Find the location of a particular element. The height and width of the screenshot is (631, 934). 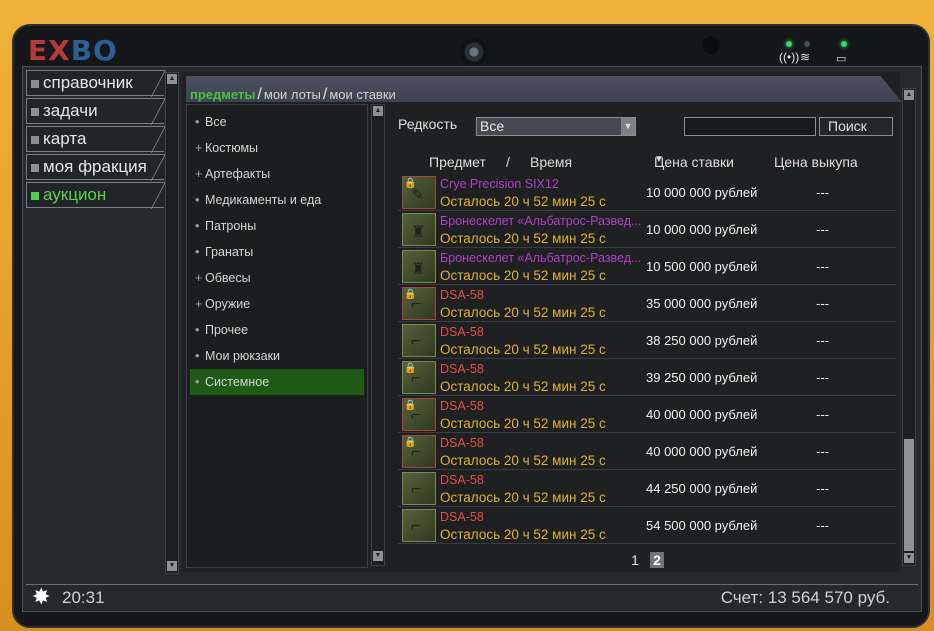

category-label: Медикаменты и еда is located at coordinates (263, 200).